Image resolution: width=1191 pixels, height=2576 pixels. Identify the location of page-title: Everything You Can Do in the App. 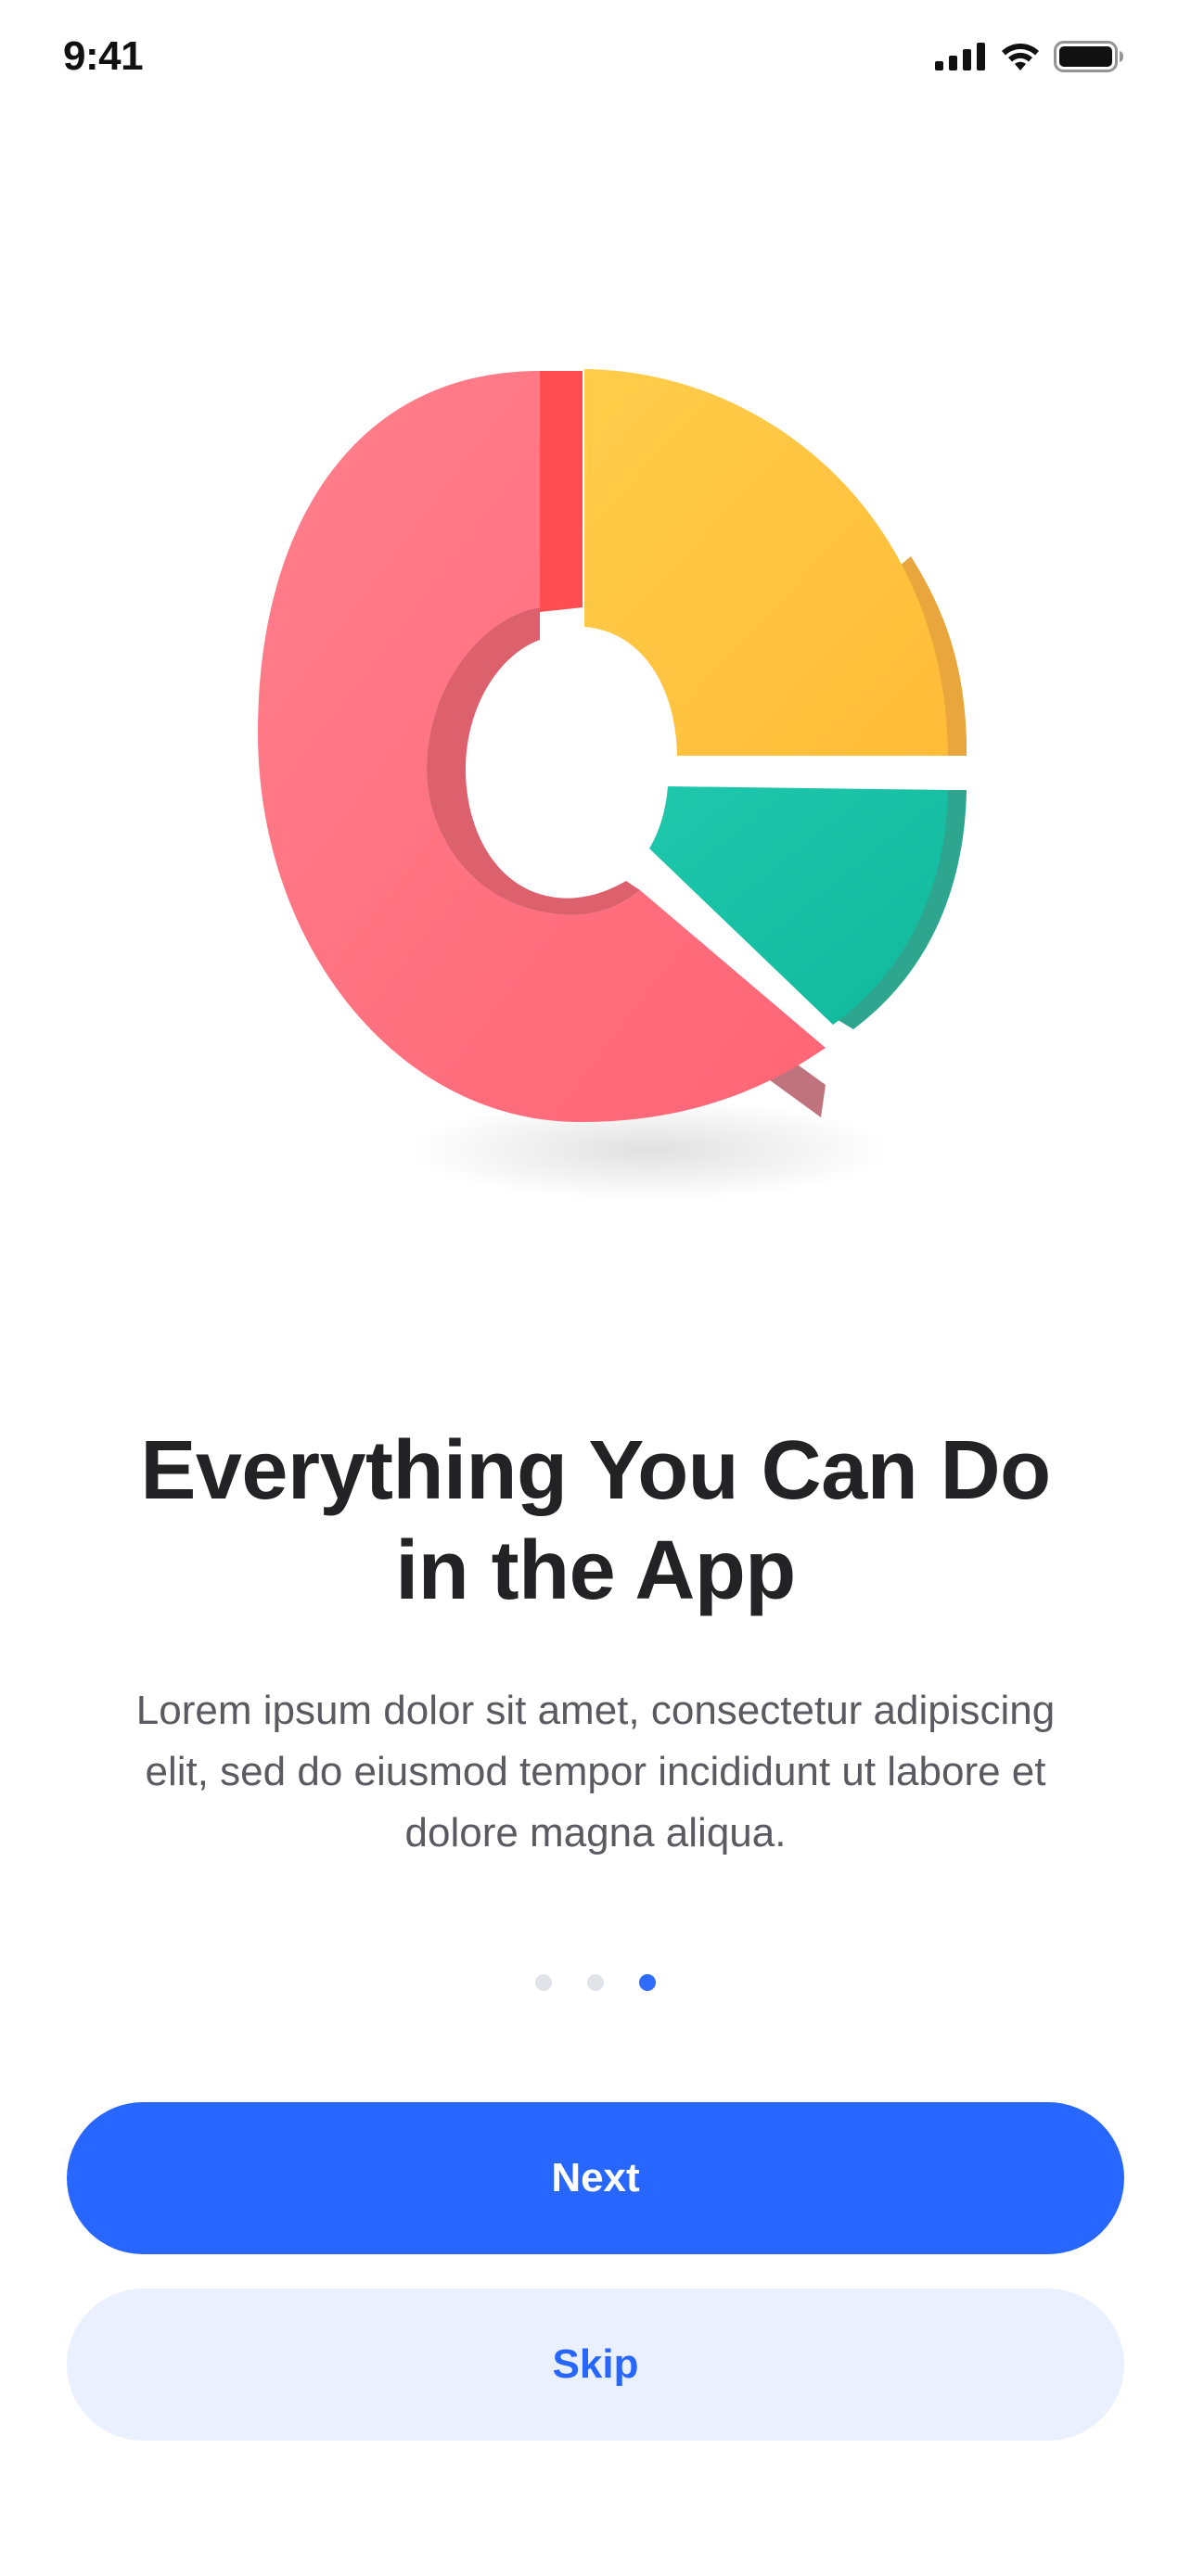
(595, 1521).